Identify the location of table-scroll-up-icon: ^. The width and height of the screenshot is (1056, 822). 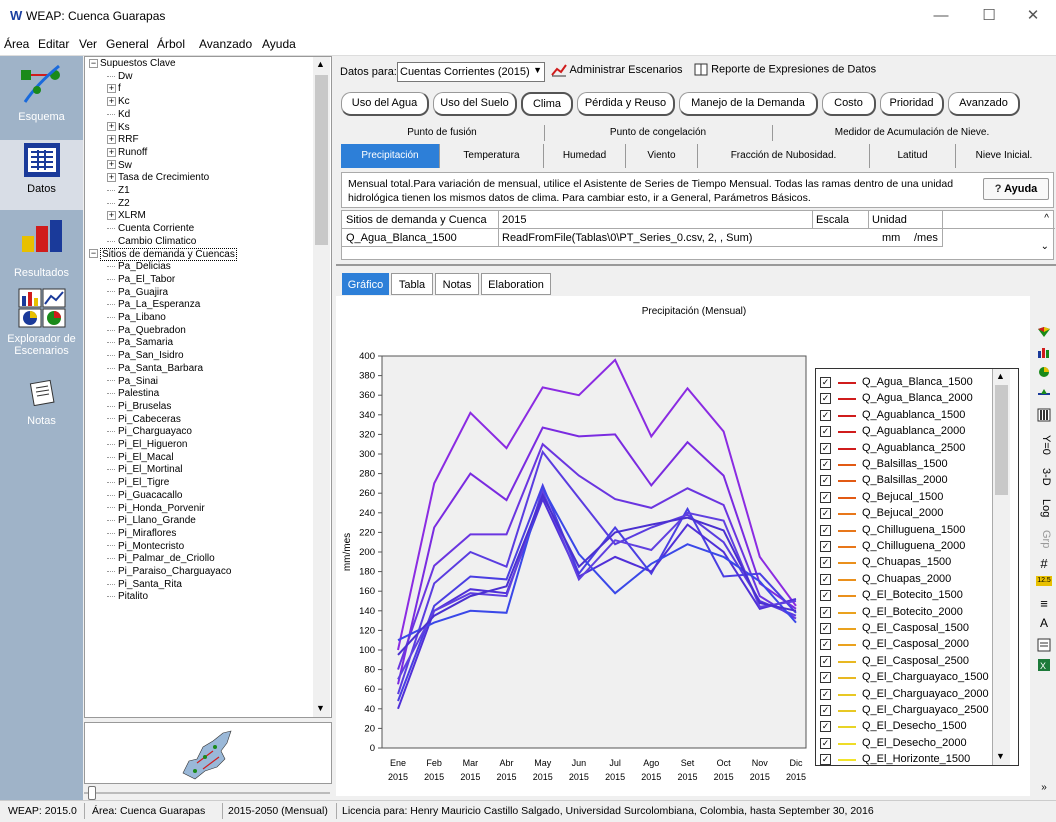
(1046, 218).